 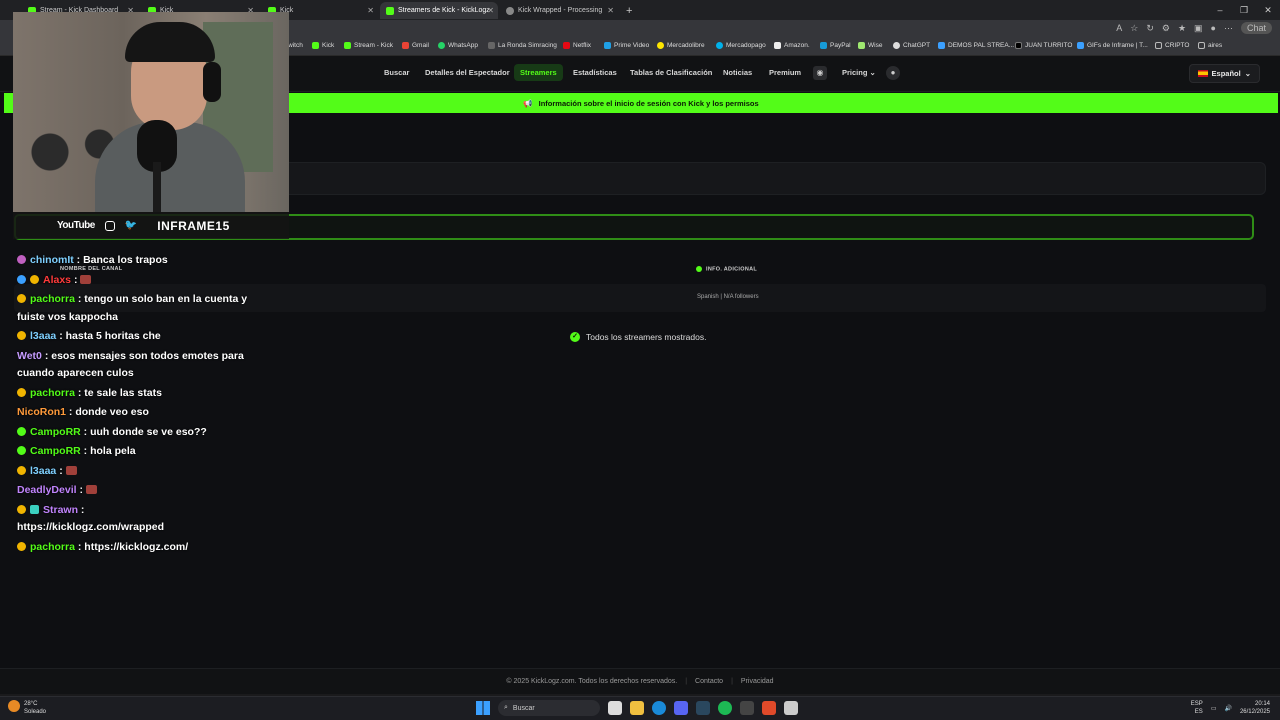 I want to click on restore-icon: ❐, so click(x=1244, y=10).